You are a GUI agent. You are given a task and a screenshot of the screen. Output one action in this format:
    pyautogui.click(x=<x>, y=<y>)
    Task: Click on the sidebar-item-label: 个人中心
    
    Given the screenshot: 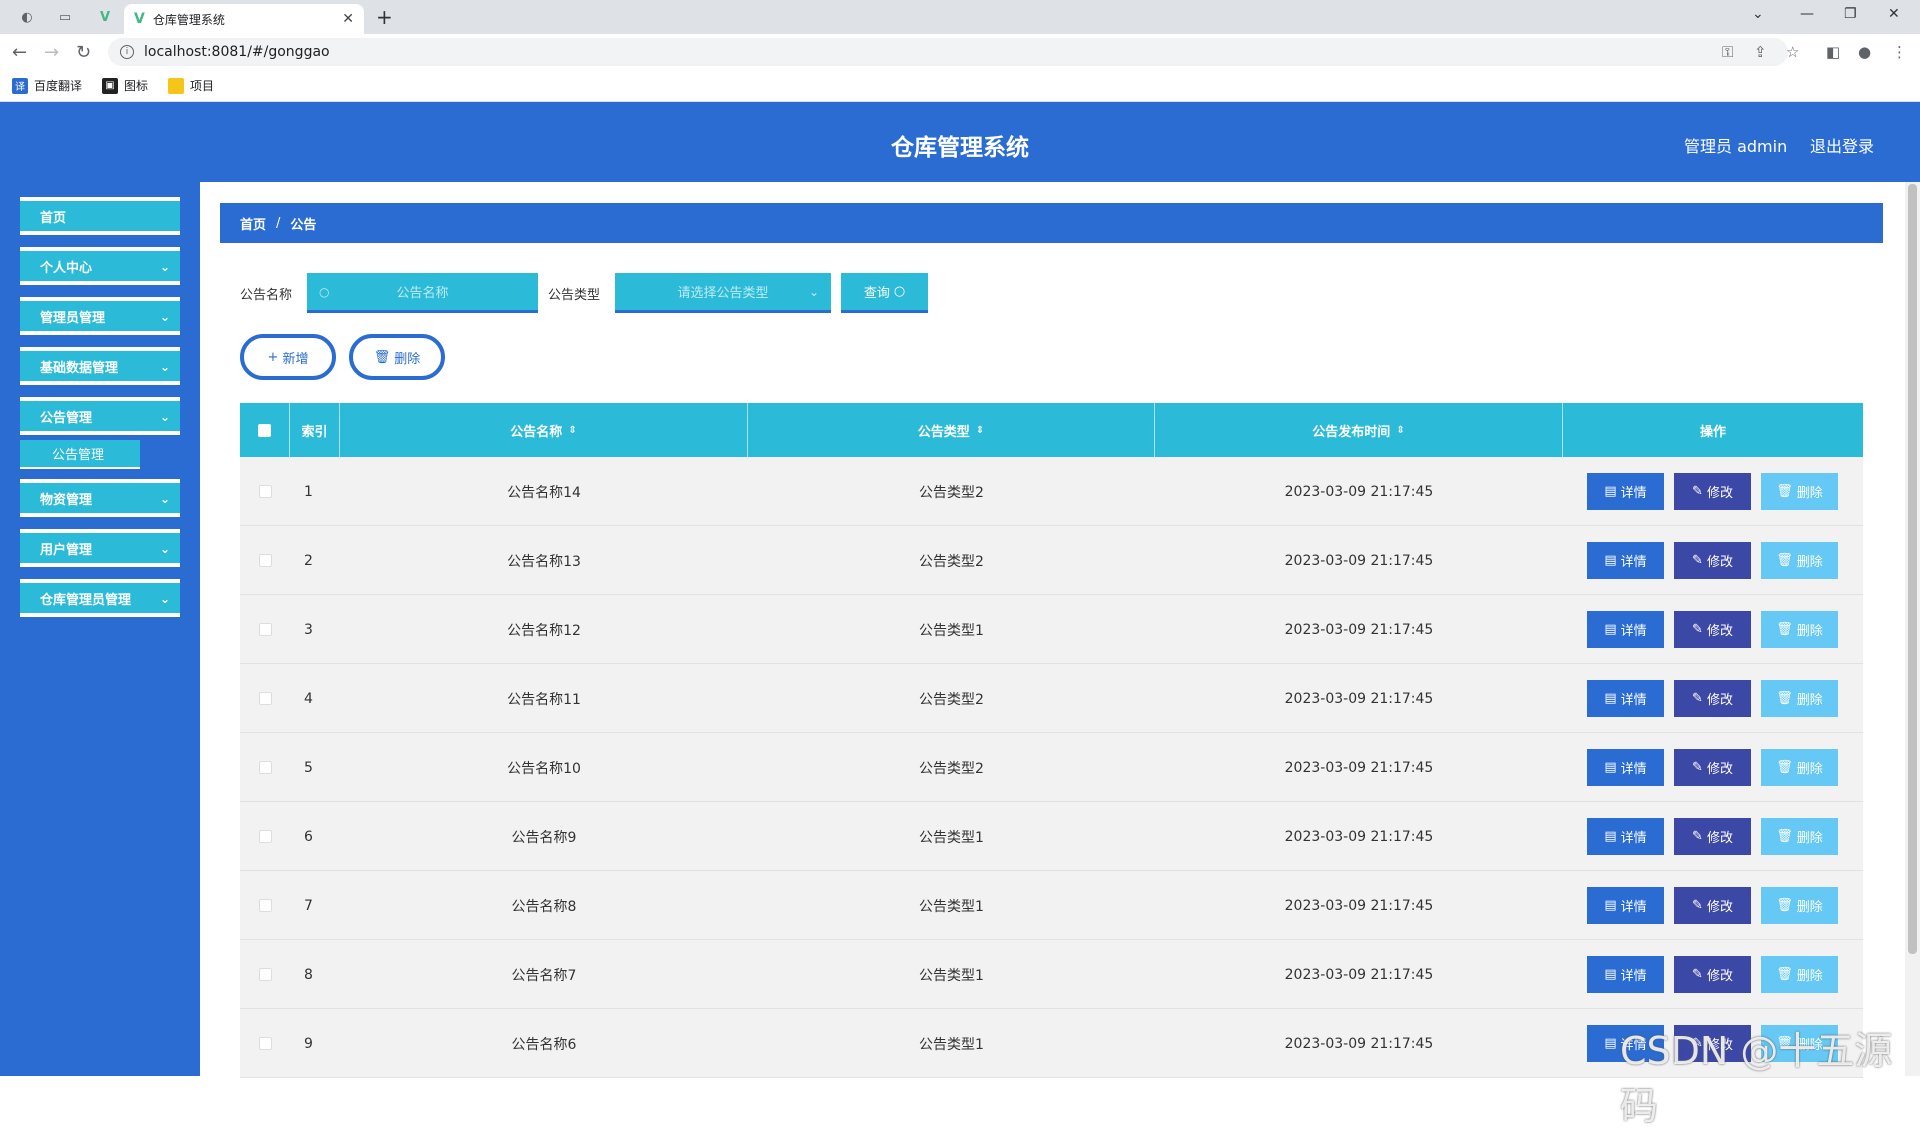 What is the action you would take?
    pyautogui.click(x=66, y=268)
    